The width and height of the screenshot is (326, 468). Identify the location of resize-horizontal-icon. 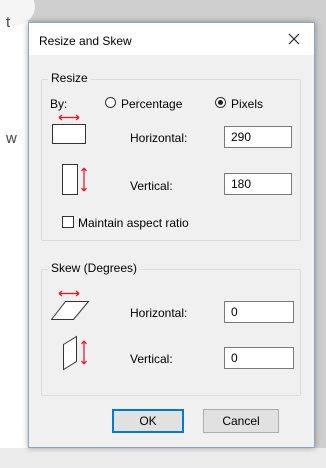
(69, 129).